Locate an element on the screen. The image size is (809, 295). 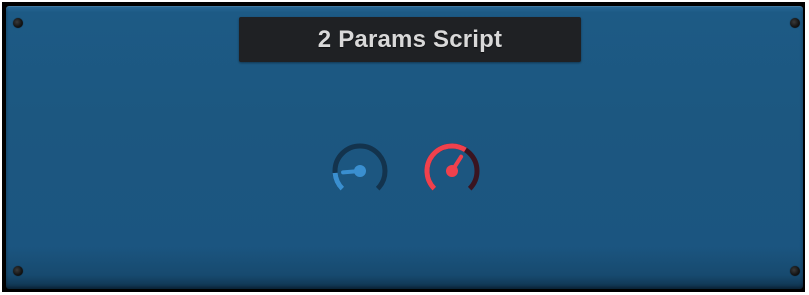
plugin-title: 2 Params Script is located at coordinates (410, 39).